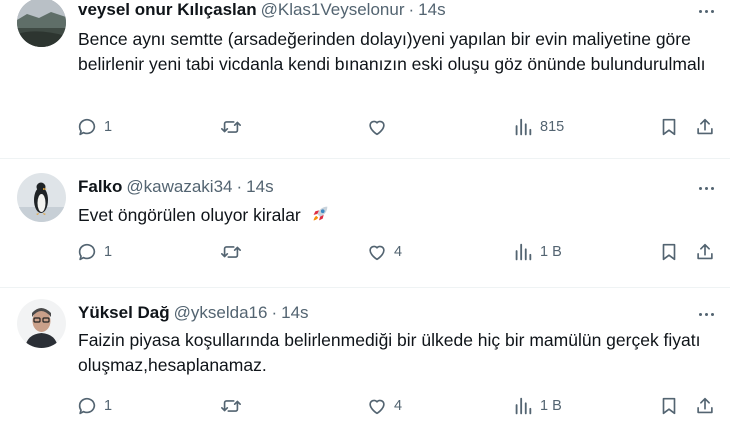 This screenshot has width=730, height=425. I want to click on action-bar: 1 815, so click(400, 131).